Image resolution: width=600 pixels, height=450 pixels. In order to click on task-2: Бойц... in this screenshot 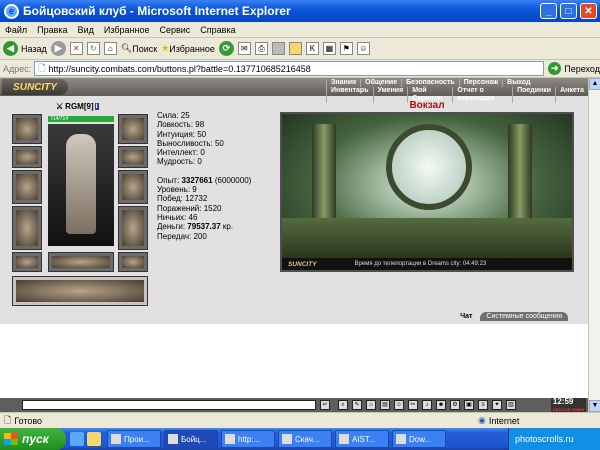, I will do `click(191, 439)`.